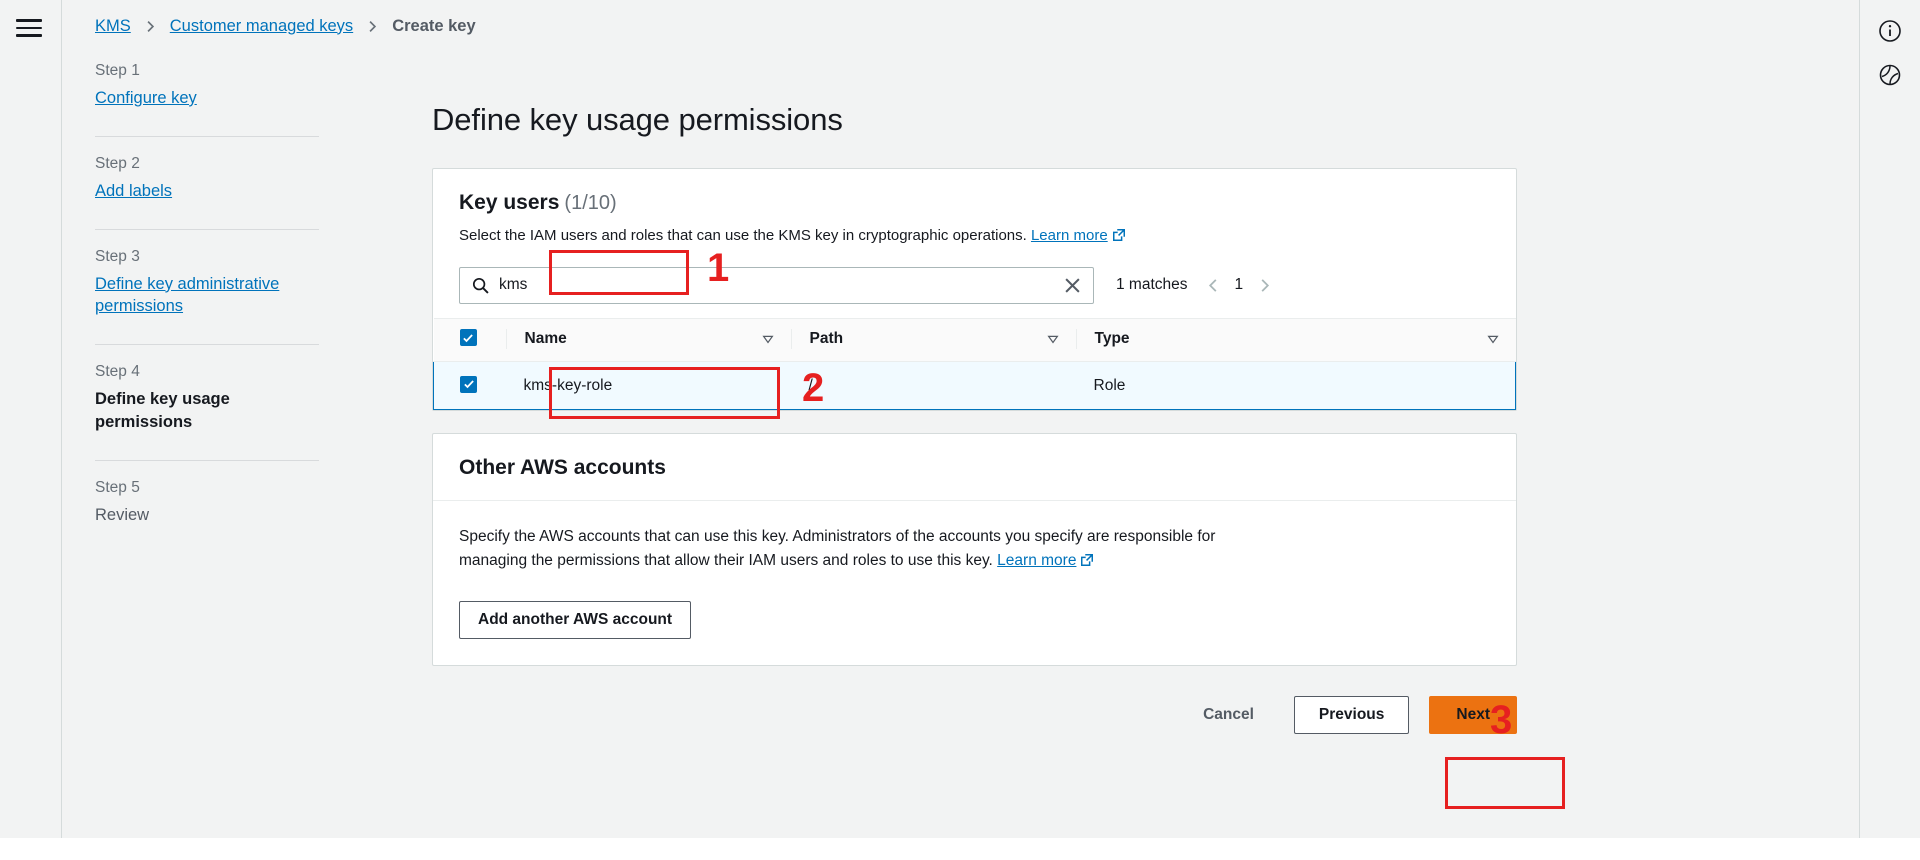 The image size is (1920, 860). I want to click on wizard-step-label-review: Review, so click(122, 514).